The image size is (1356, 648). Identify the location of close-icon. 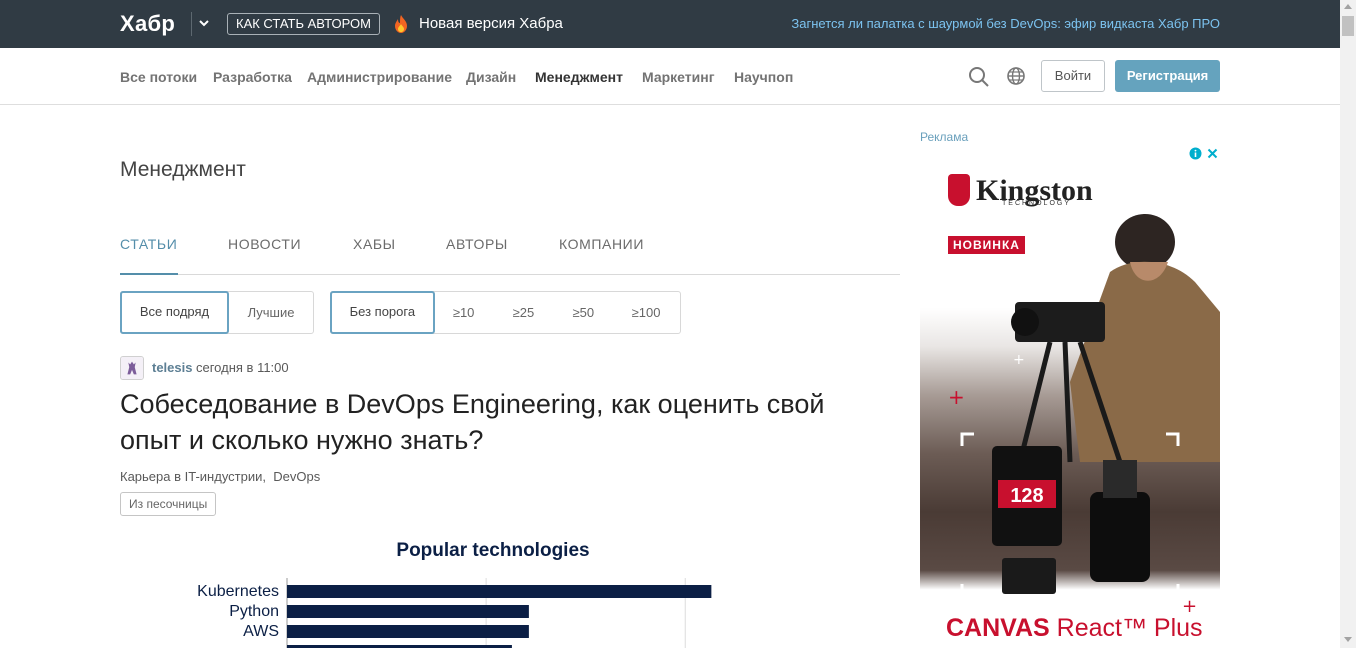
(1212, 153).